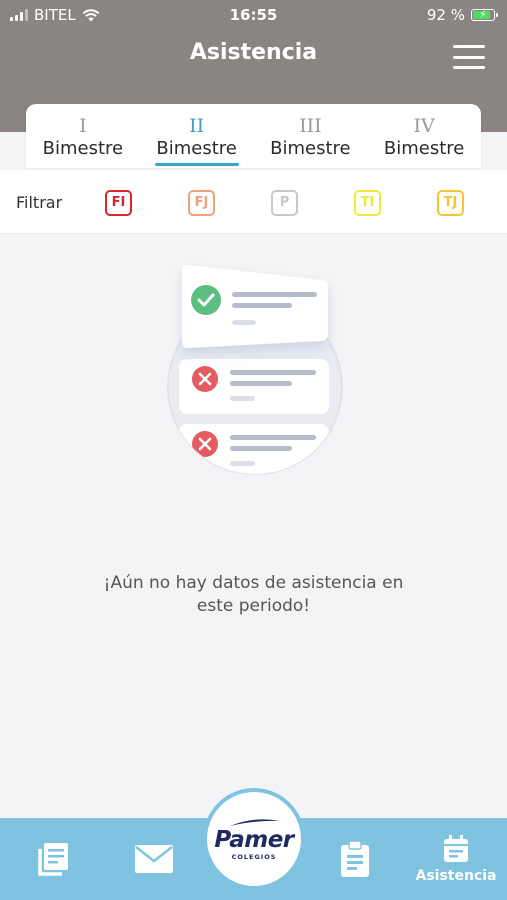 This screenshot has width=507, height=900. I want to click on filter-chip-tj: TJ, so click(450, 203).